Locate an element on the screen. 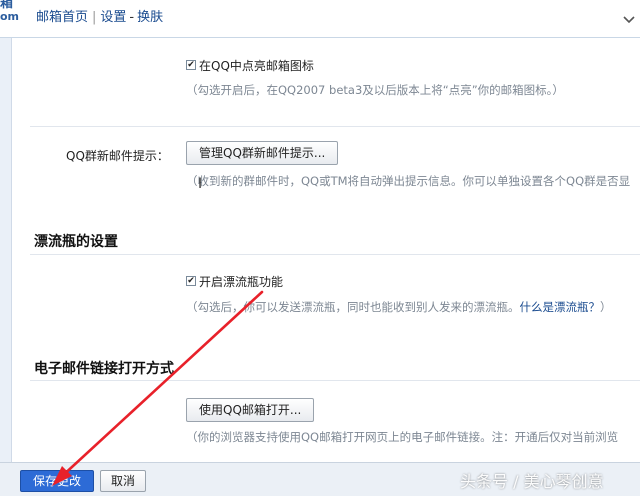  email-link-section-title: 电子邮件链接打开方式 is located at coordinates (104, 369).